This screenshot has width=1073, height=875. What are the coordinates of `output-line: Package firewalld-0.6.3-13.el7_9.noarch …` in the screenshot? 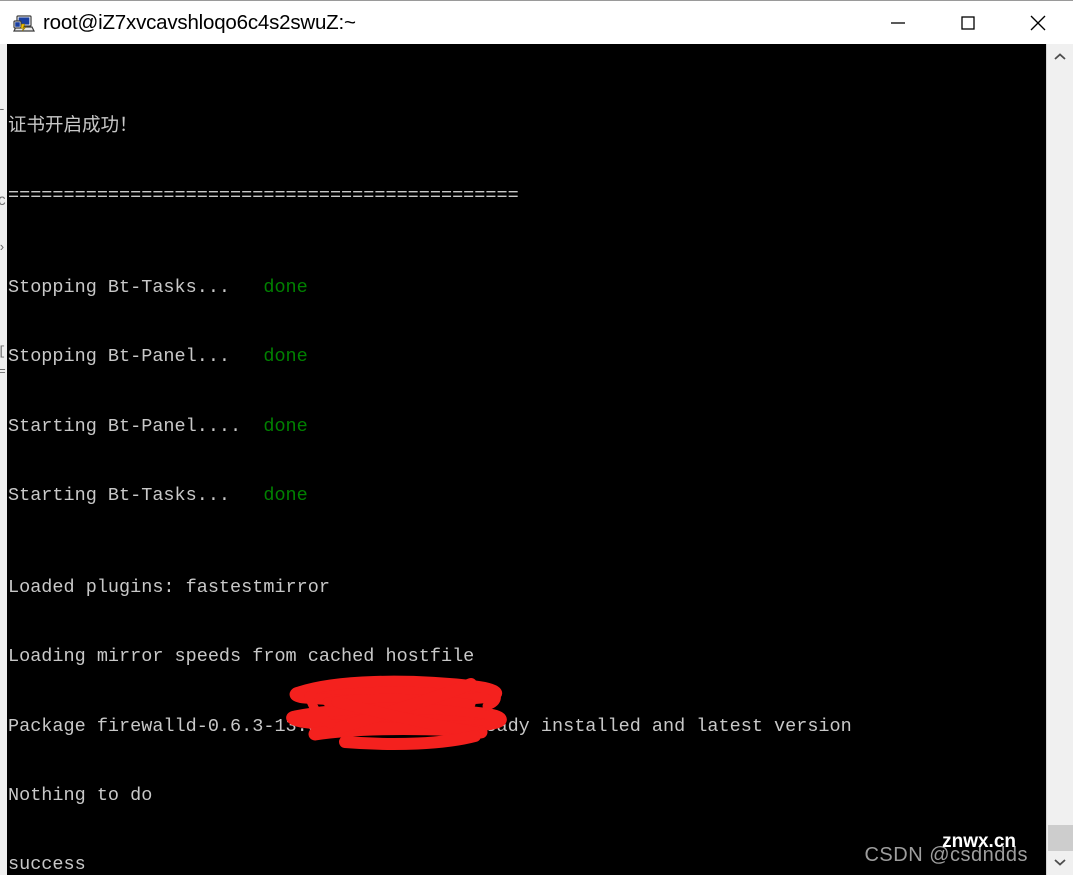 It's located at (430, 726).